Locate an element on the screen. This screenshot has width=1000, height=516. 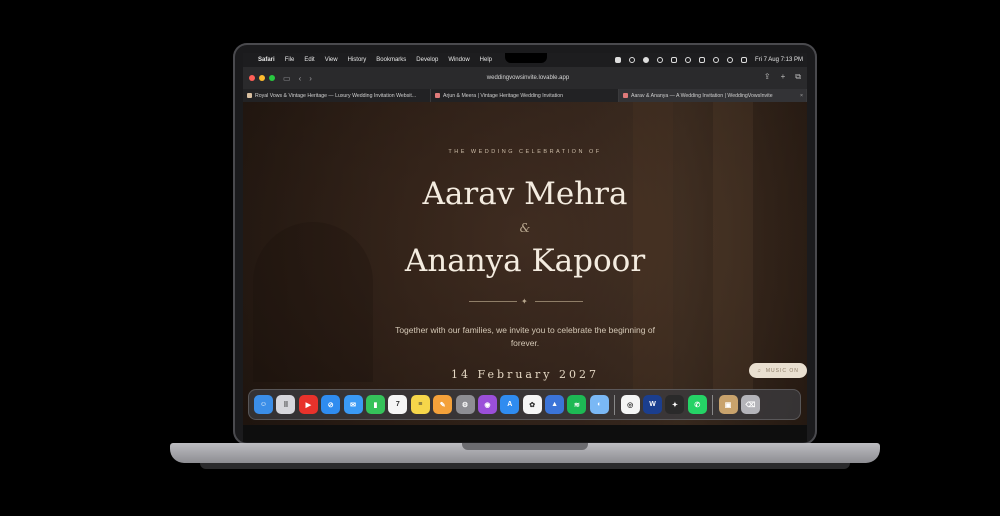
tab-overview-button: ⧉ is located at coordinates (798, 77).